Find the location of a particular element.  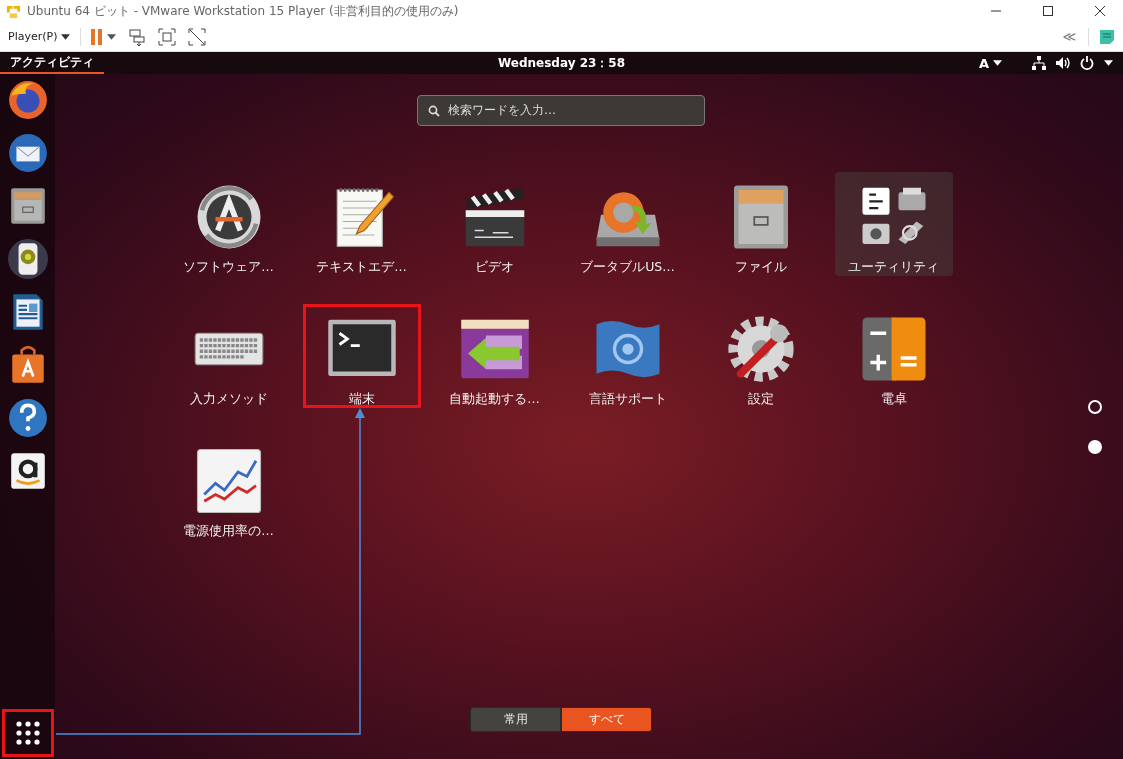

fullscreen-icon is located at coordinates (167, 36).